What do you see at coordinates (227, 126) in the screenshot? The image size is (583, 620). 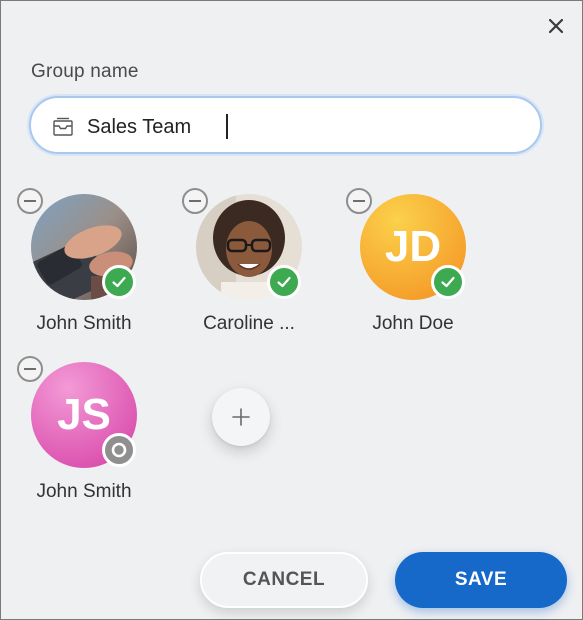 I see `text-cursor` at bounding box center [227, 126].